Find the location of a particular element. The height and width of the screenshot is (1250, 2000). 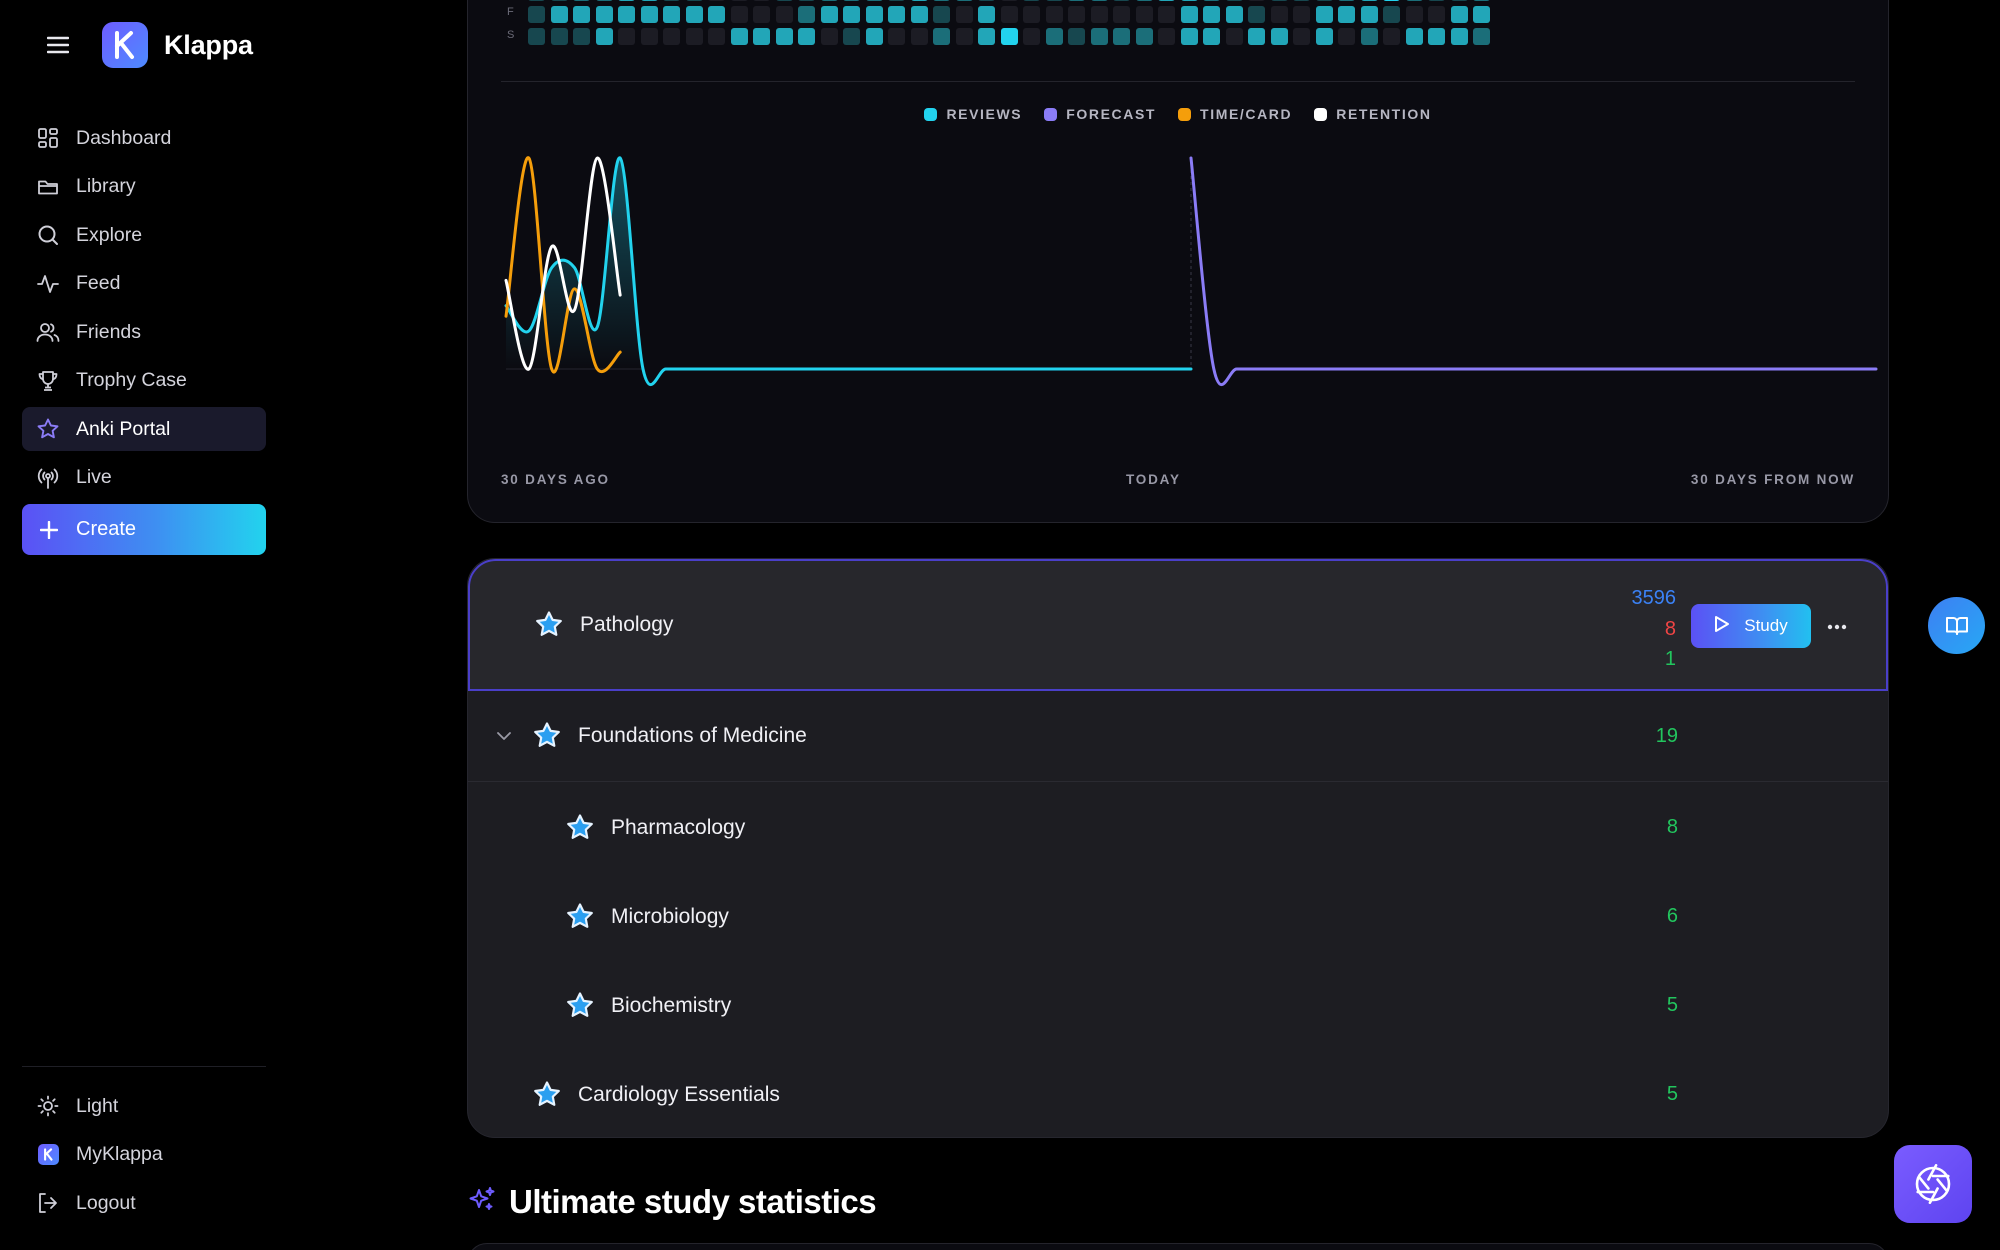

klappa-logo is located at coordinates (125, 45).